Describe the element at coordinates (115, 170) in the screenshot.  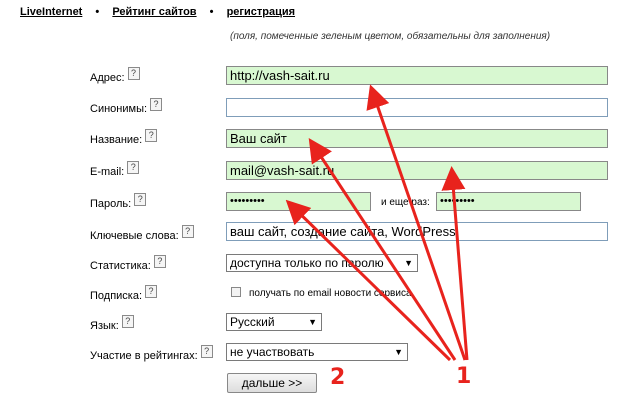
I see `email-label: E-mail:?` at that location.